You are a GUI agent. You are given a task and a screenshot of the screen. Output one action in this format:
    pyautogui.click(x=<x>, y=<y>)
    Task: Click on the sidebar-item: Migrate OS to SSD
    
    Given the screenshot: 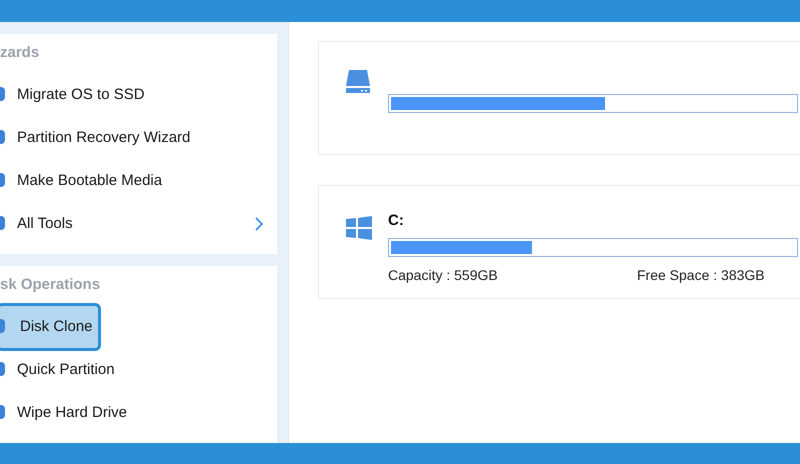 What is the action you would take?
    pyautogui.click(x=81, y=95)
    